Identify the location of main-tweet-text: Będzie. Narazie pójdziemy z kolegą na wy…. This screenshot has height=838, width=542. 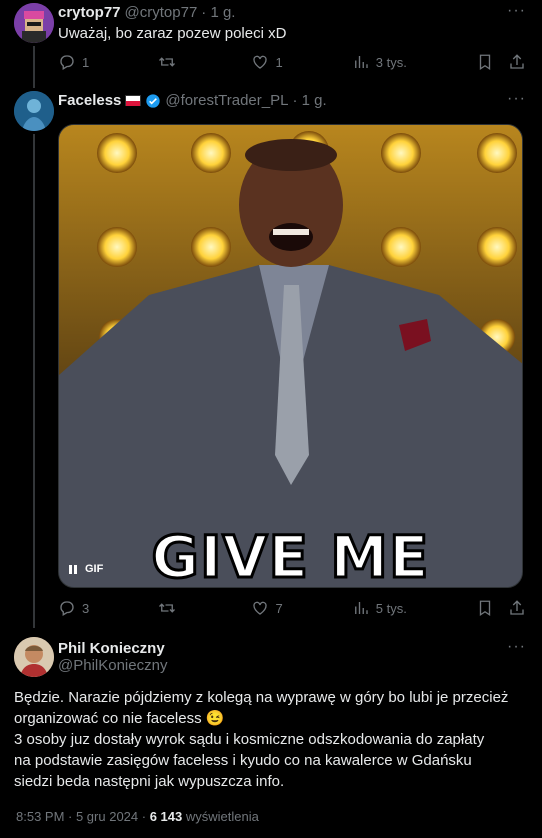
(276, 739).